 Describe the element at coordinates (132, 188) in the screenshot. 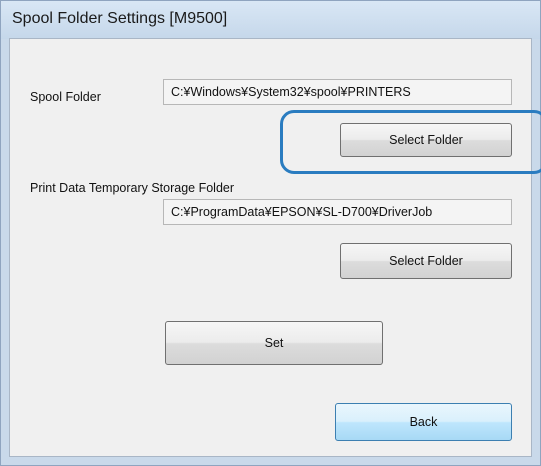

I see `print-data-folder-label: Print Data Temporary Storage Folder` at that location.